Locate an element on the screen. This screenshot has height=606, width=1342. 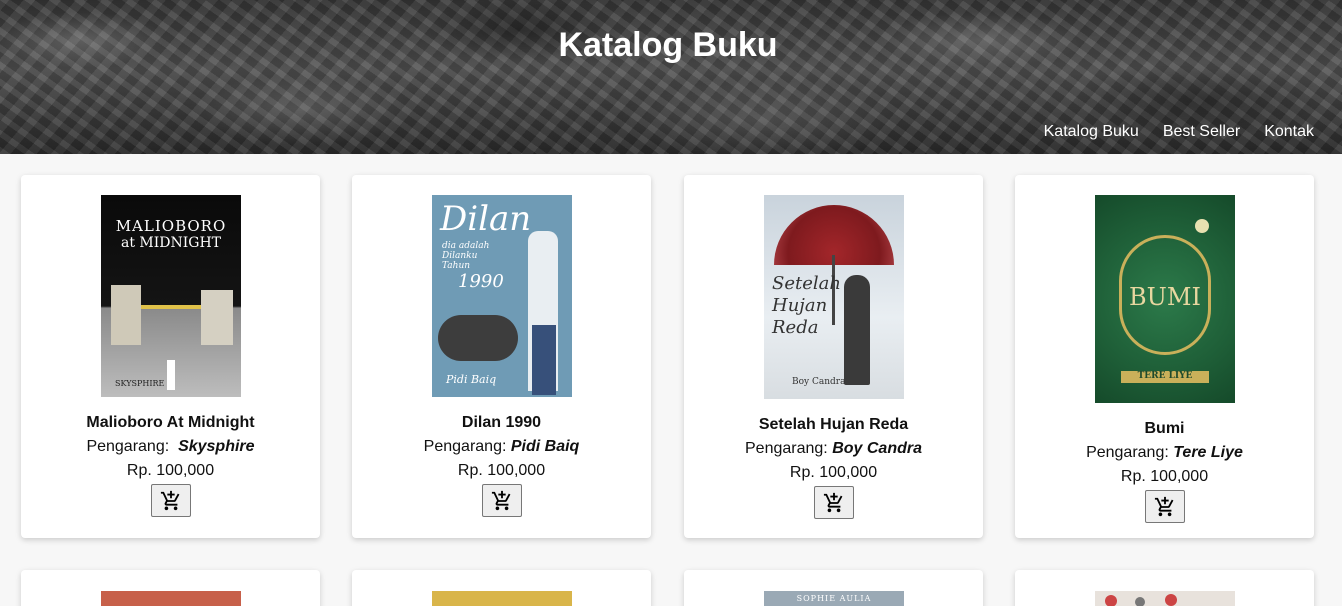
book-cover-image: Setelah Hujan Reda Boy Candra is located at coordinates (834, 297).